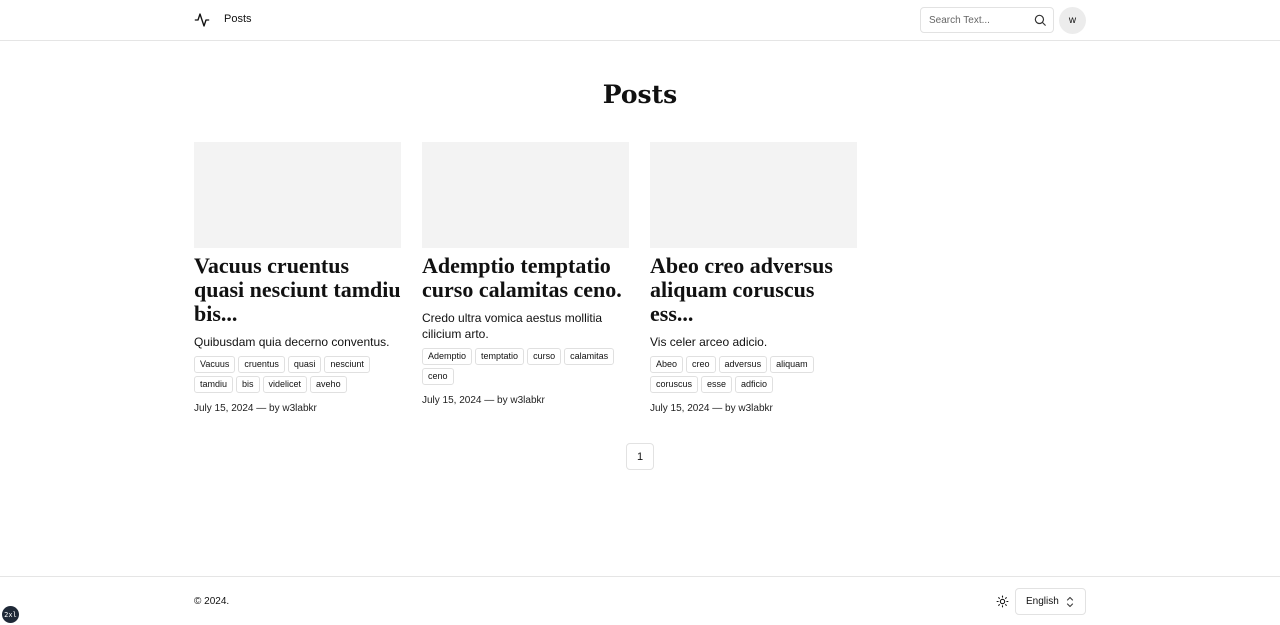 This screenshot has width=1280, height=625. I want to click on tag-badge: aveho, so click(328, 384).